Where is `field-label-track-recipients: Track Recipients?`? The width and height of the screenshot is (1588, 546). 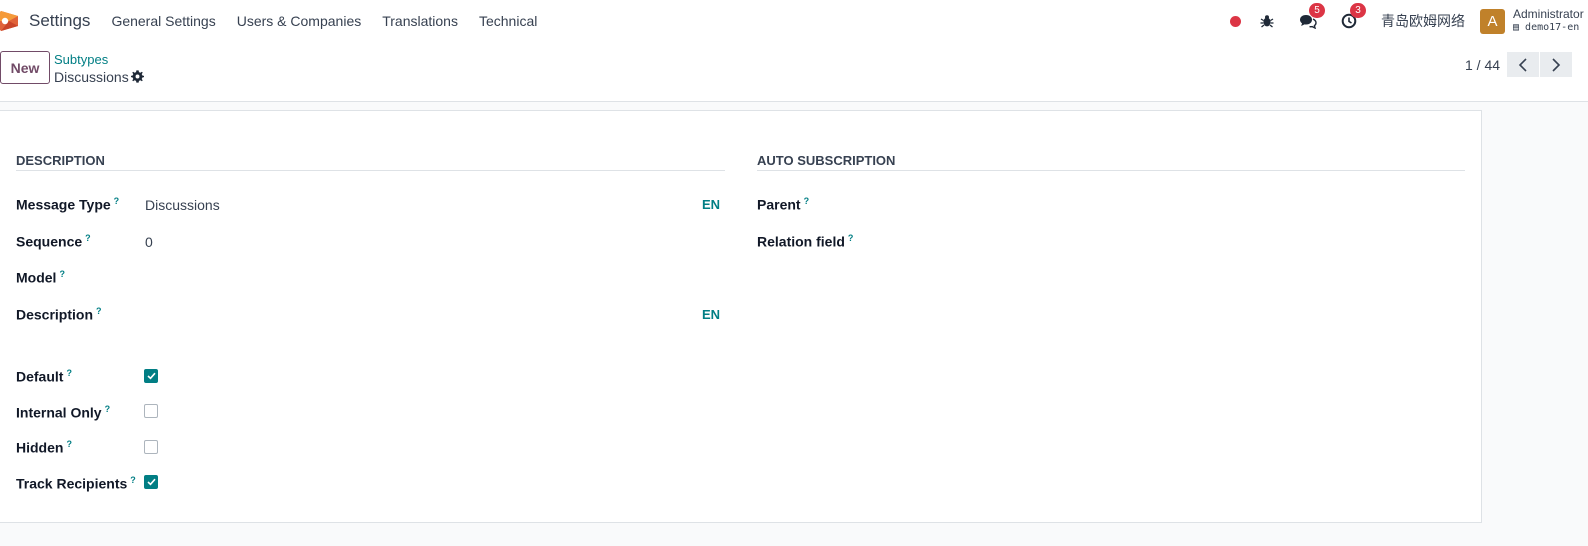 field-label-track-recipients: Track Recipients? is located at coordinates (76, 483).